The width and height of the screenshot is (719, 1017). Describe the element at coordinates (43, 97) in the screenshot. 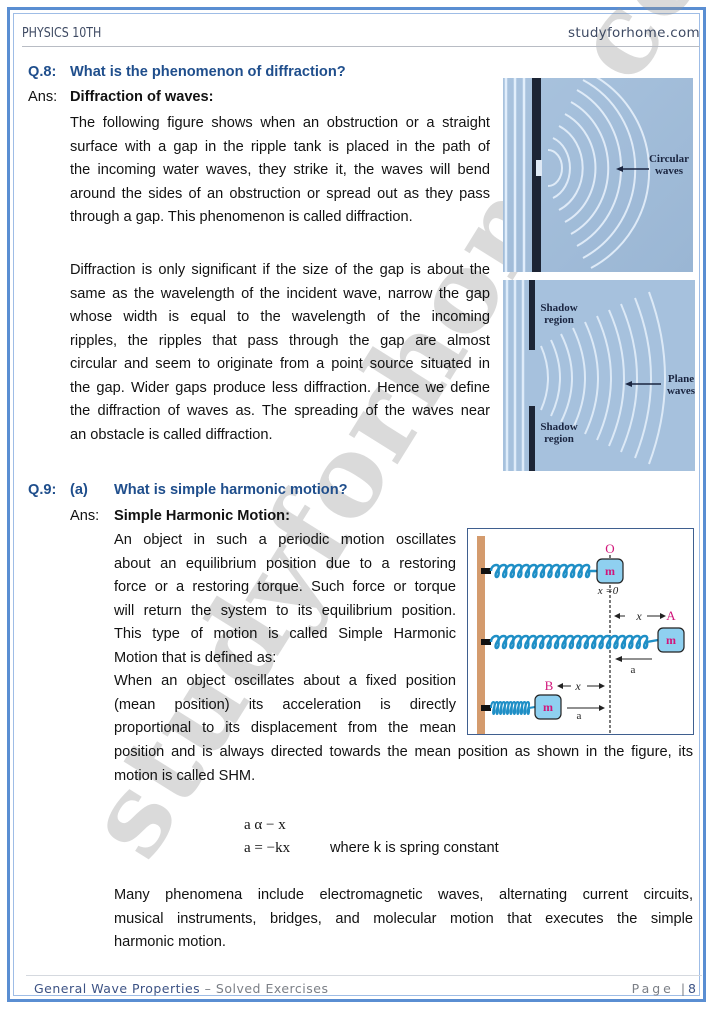

I see `q8-ans-label: Ans:` at that location.